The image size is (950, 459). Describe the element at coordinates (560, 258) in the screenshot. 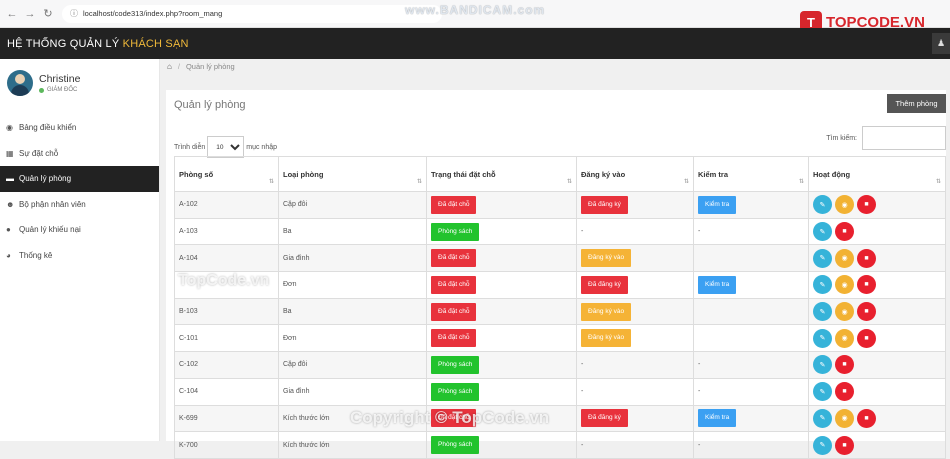

I see `table-row: A-104 Gia đình Đã đặt chỗ Đăng ký vào ✎ ◉ ■` at that location.